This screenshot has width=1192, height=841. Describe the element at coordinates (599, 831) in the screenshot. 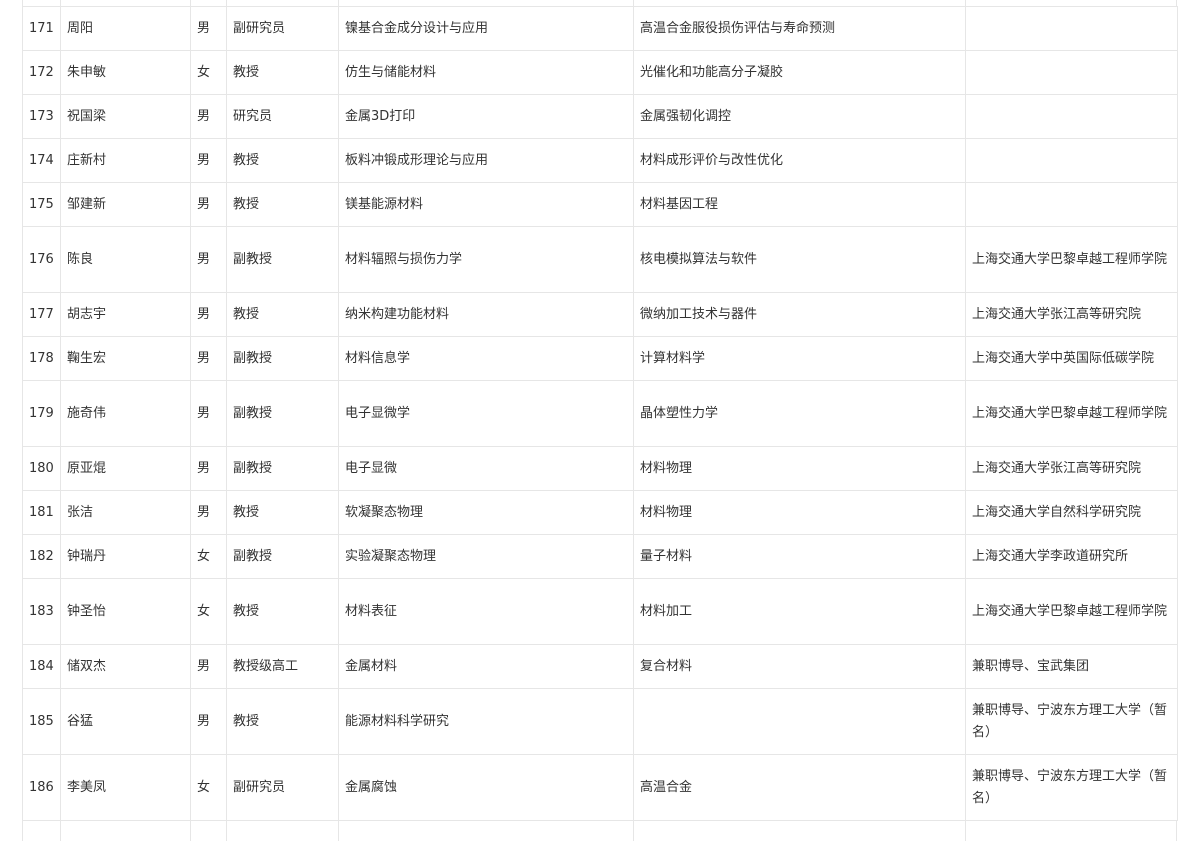

I see `table-bottom-continuation` at that location.